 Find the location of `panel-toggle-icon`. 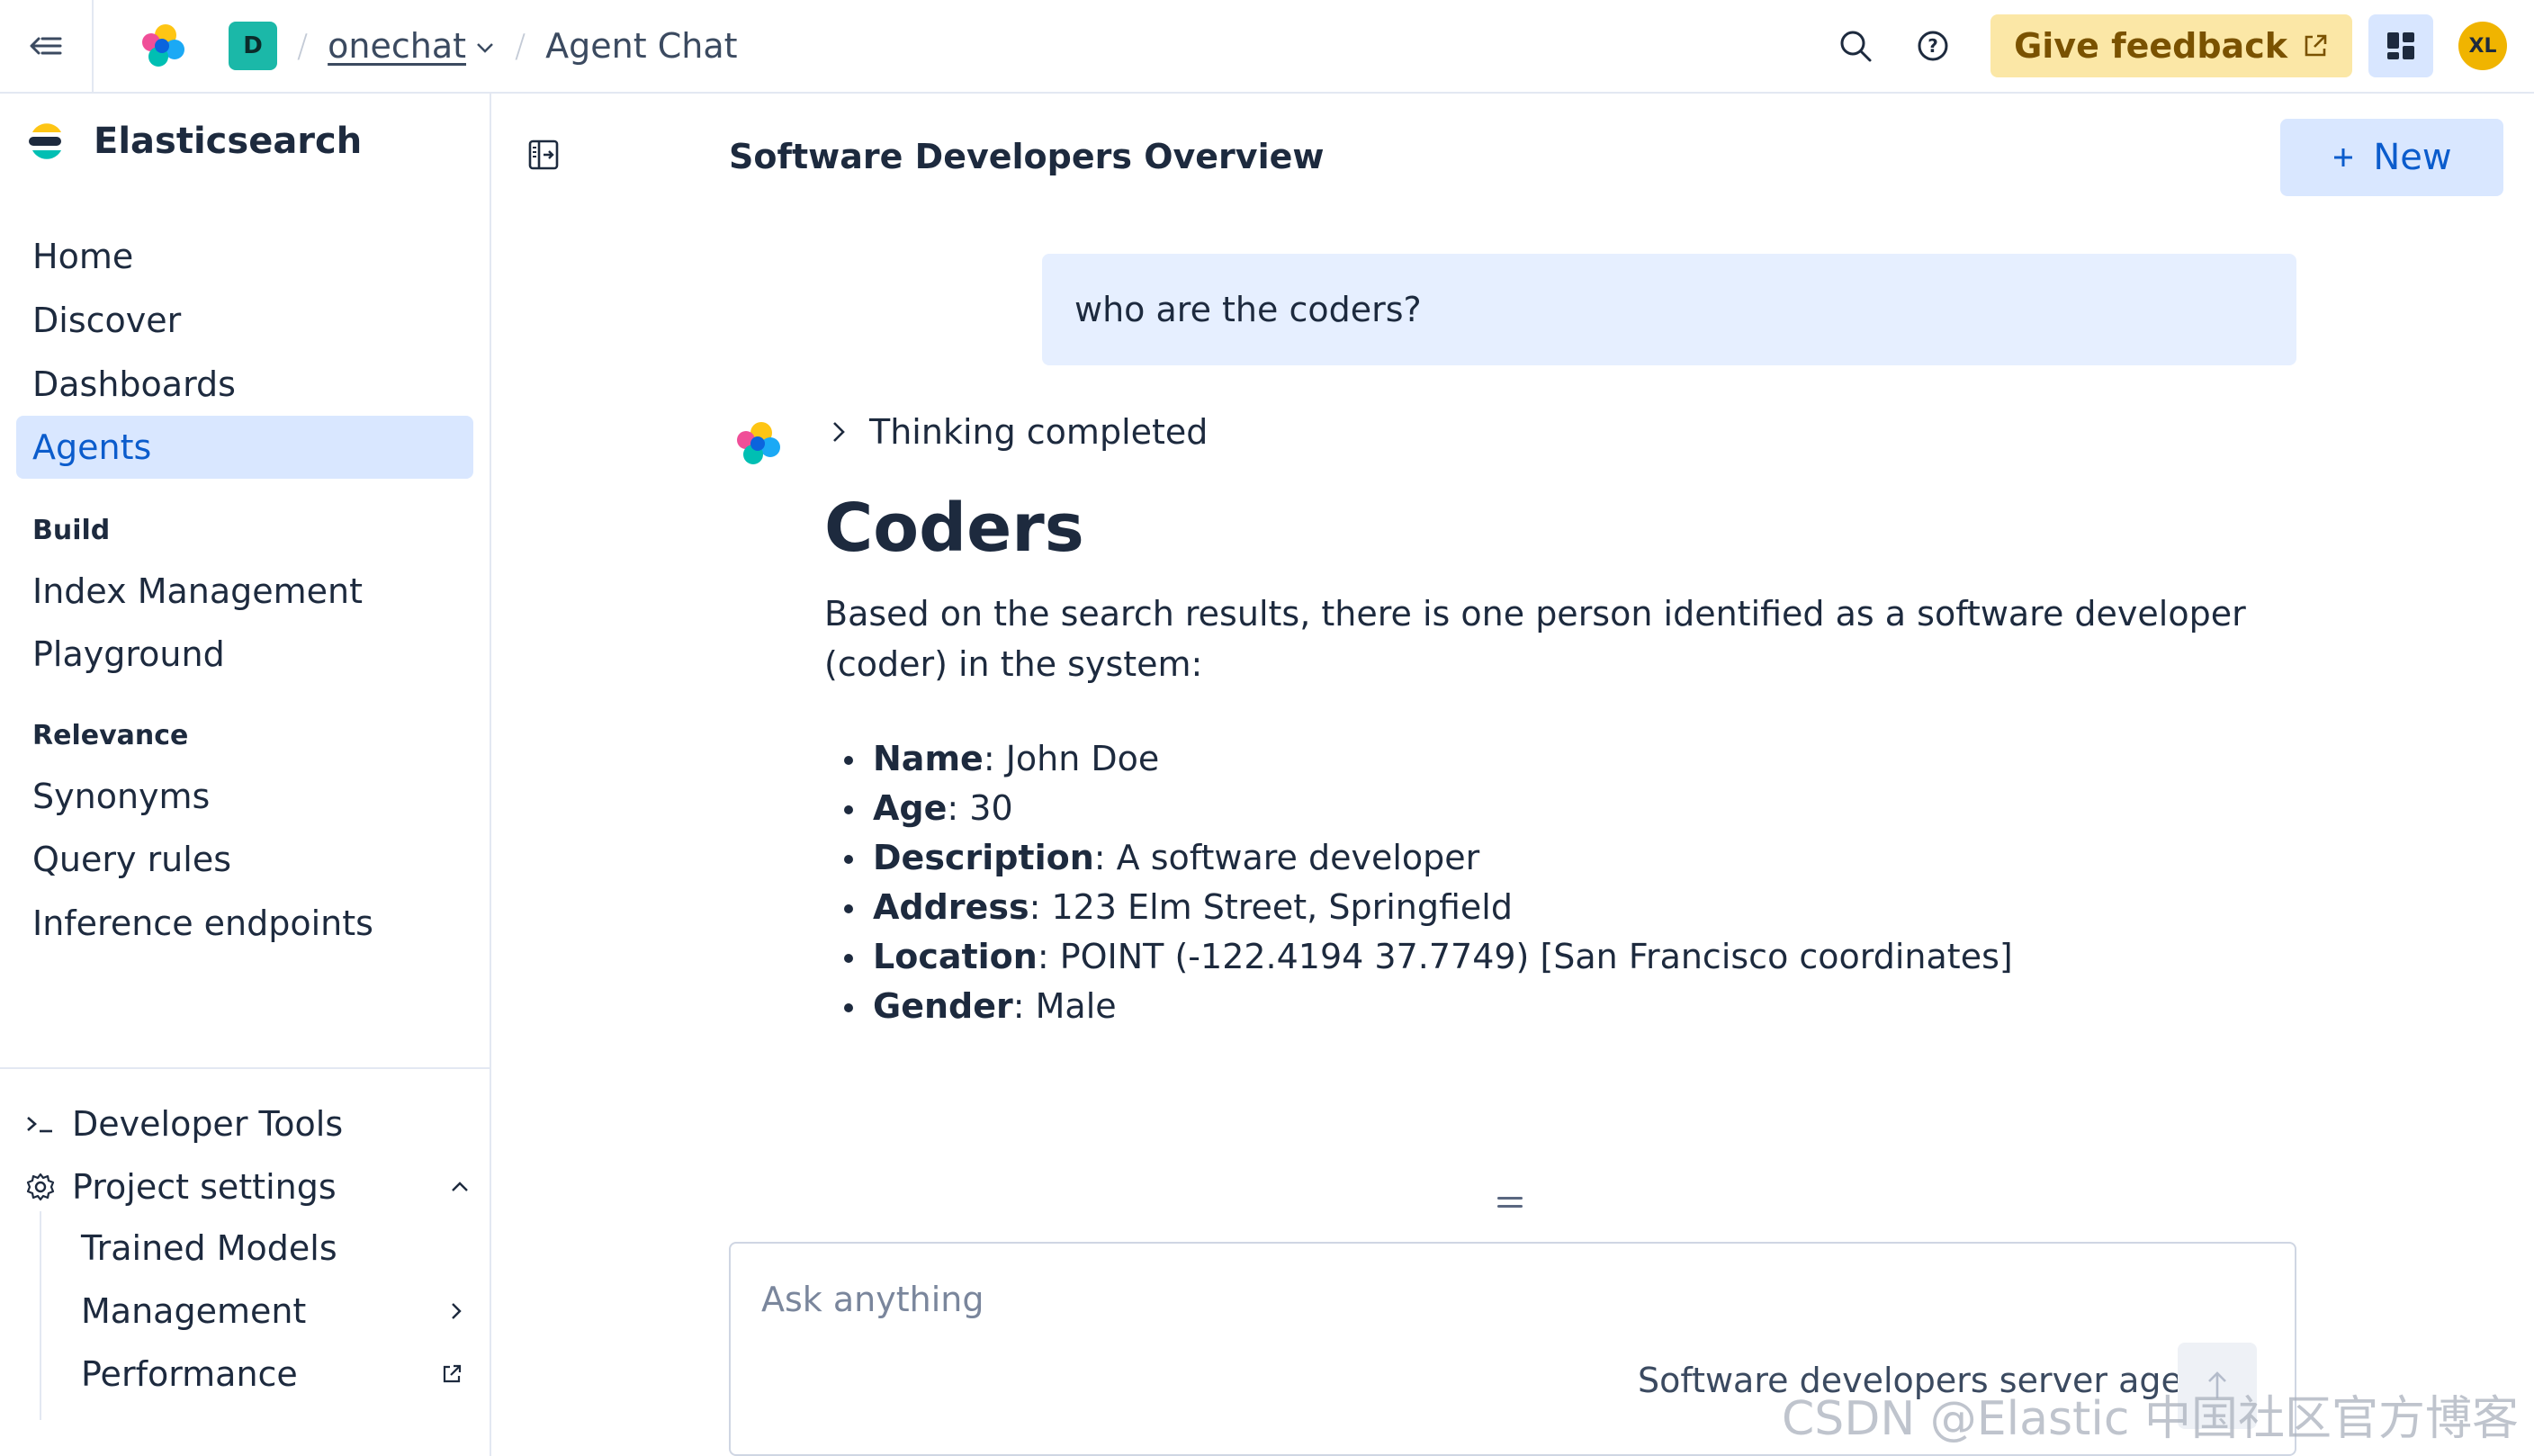

panel-toggle-icon is located at coordinates (544, 155).